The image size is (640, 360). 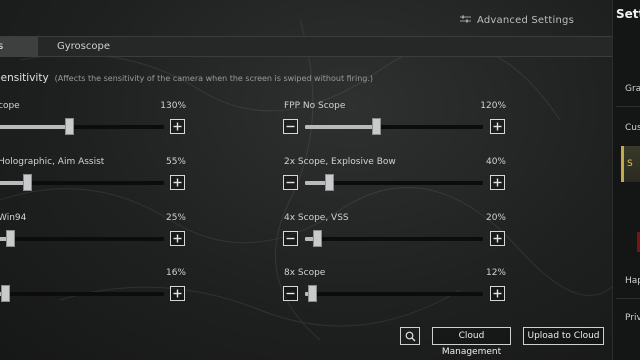 I want to click on slider-label: 2x Scope, Explosive Bow, so click(x=340, y=162).